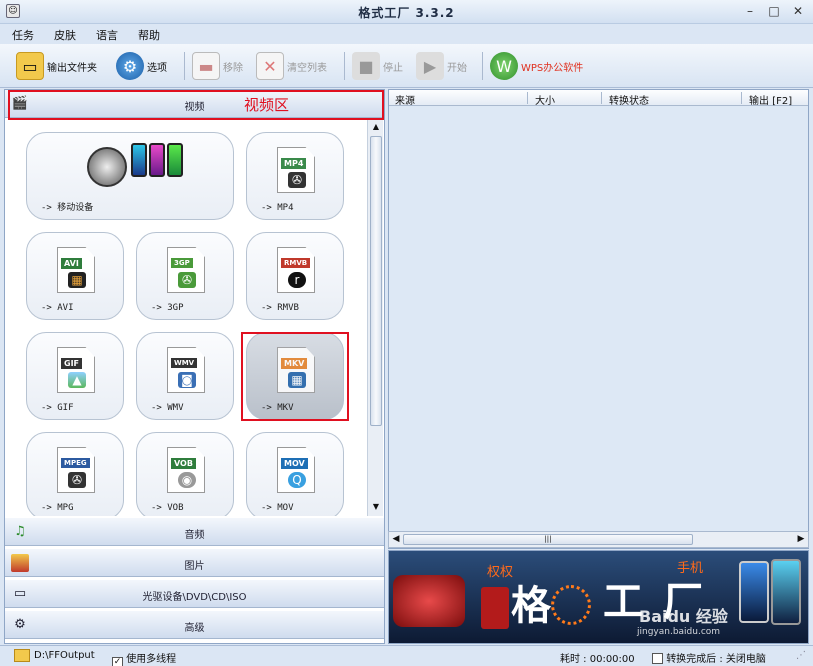 The height and width of the screenshot is (666, 813). I want to click on tile-rmvb: RMVB r -> RMVB, so click(295, 276).